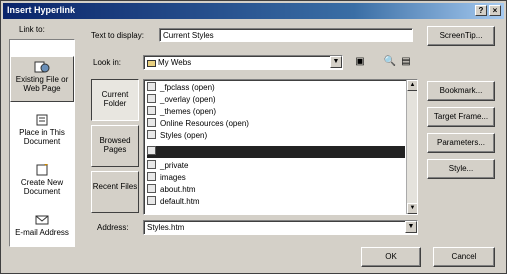 This screenshot has width=507, height=274. Describe the element at coordinates (42, 84) in the screenshot. I see `link-to-existing-file-label: Existing File or Web Page` at that location.